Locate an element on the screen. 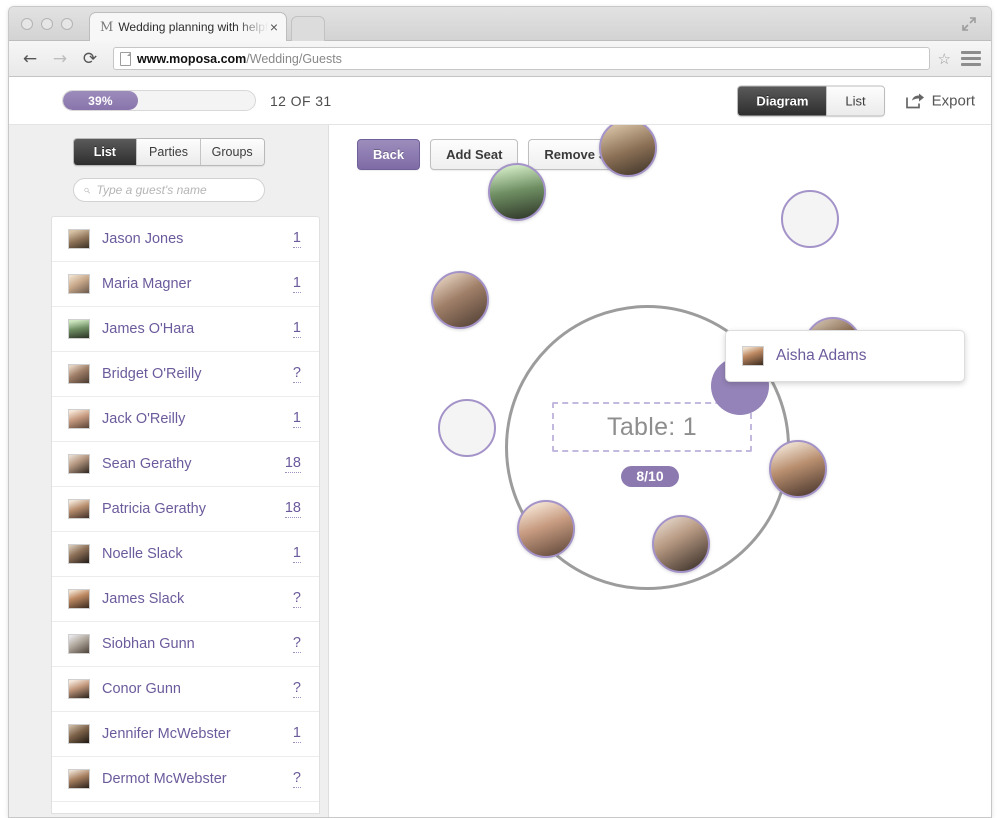  guest-row: James O'Hara 1 is located at coordinates (185, 329).